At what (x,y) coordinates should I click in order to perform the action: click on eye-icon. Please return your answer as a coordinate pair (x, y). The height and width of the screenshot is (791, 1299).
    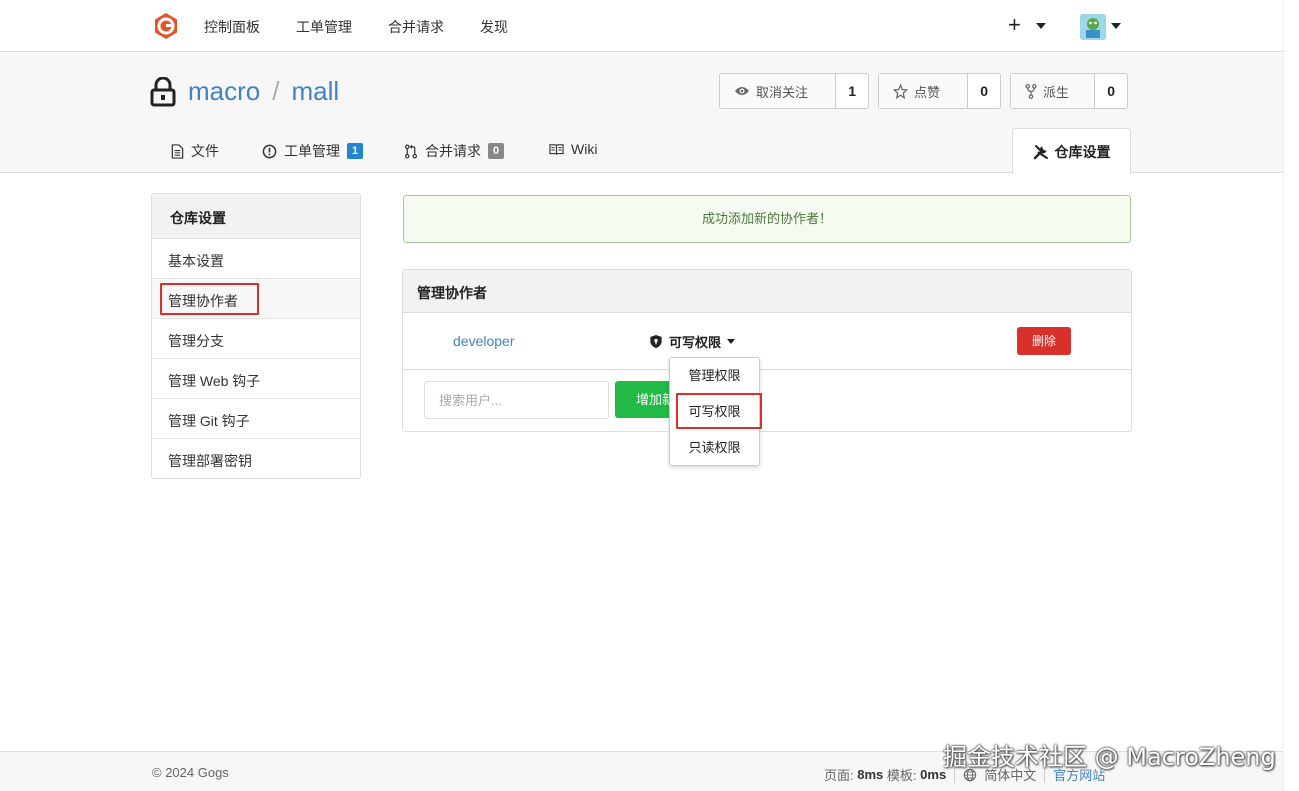
    Looking at the image, I should click on (742, 91).